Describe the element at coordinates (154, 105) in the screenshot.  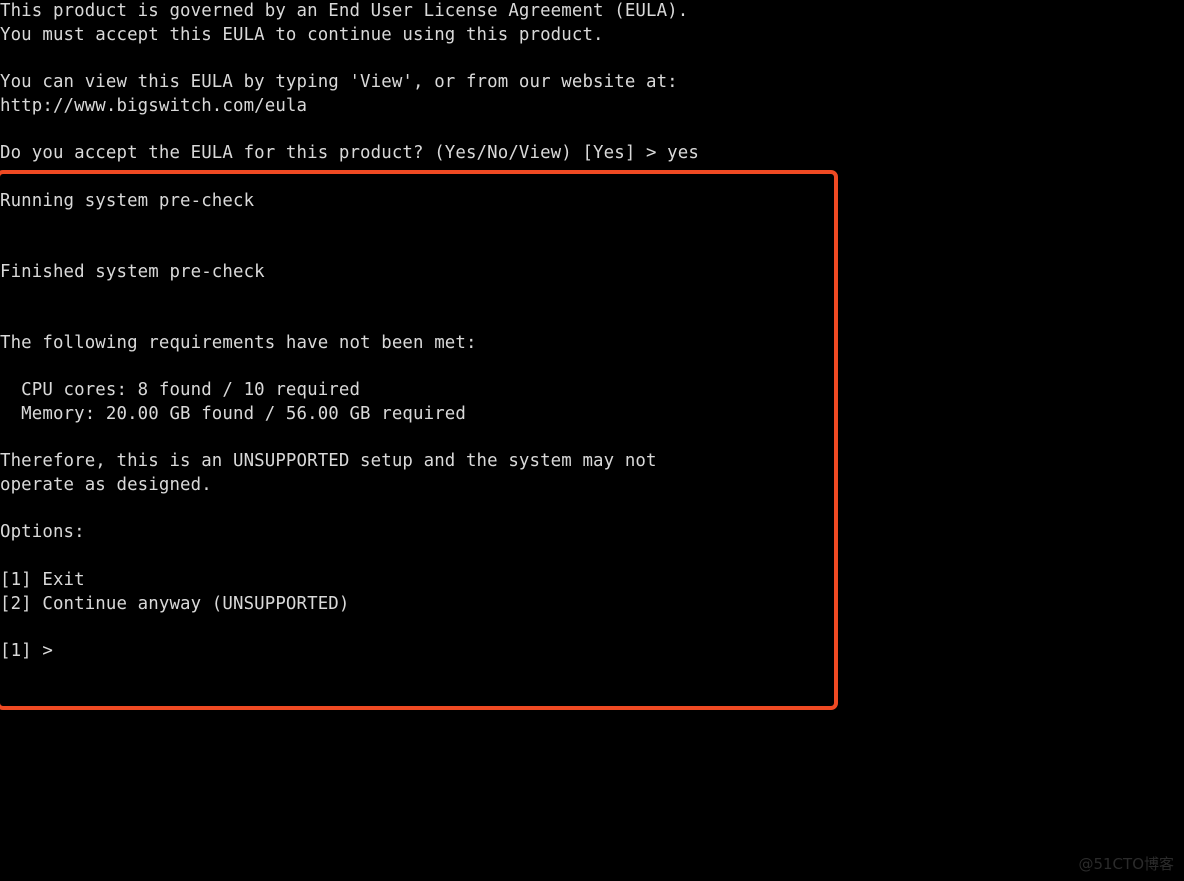
I see `eula-url-line: http://www.bigswitch.com/eula` at that location.